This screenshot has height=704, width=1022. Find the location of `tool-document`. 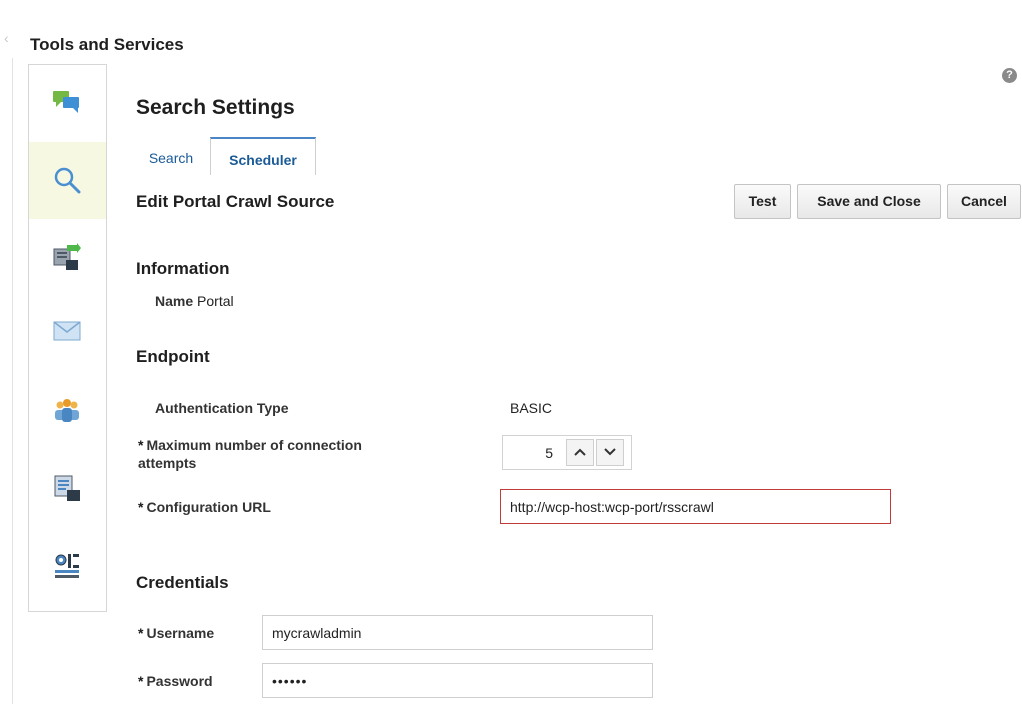

tool-document is located at coordinates (67, 488).